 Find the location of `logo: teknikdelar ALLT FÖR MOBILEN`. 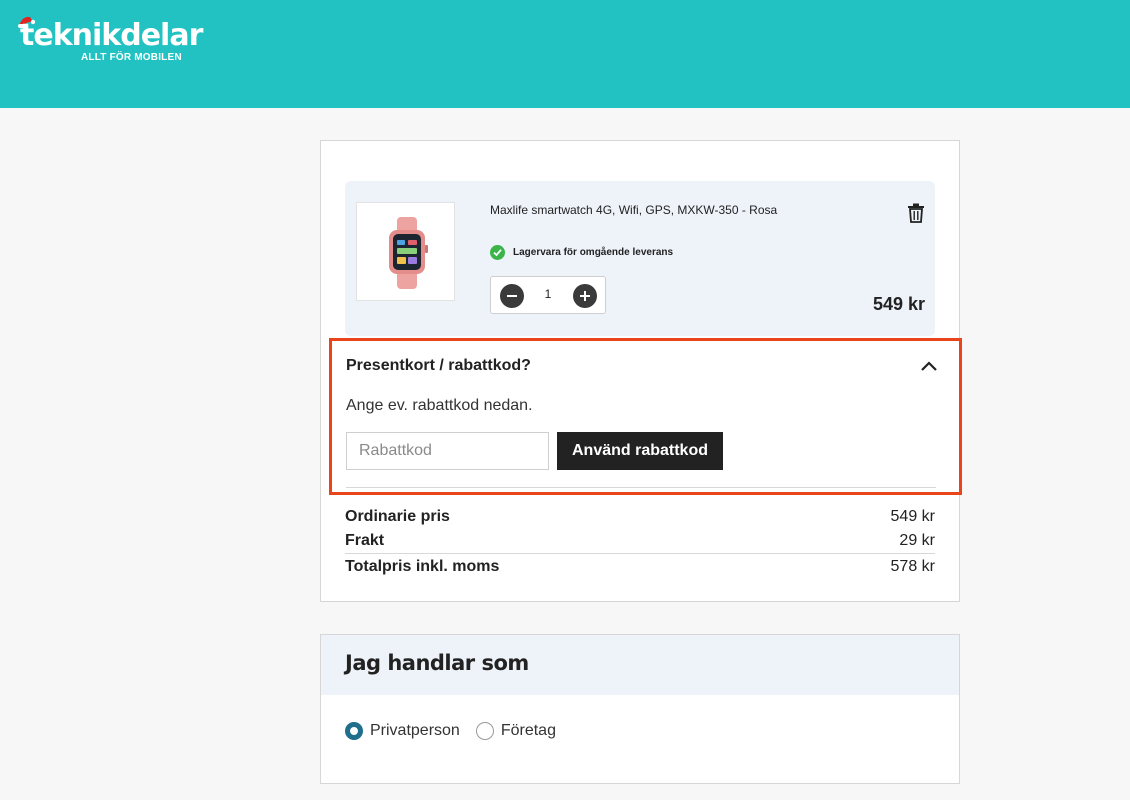

logo: teknikdelar ALLT FÖR MOBILEN is located at coordinates (114, 42).